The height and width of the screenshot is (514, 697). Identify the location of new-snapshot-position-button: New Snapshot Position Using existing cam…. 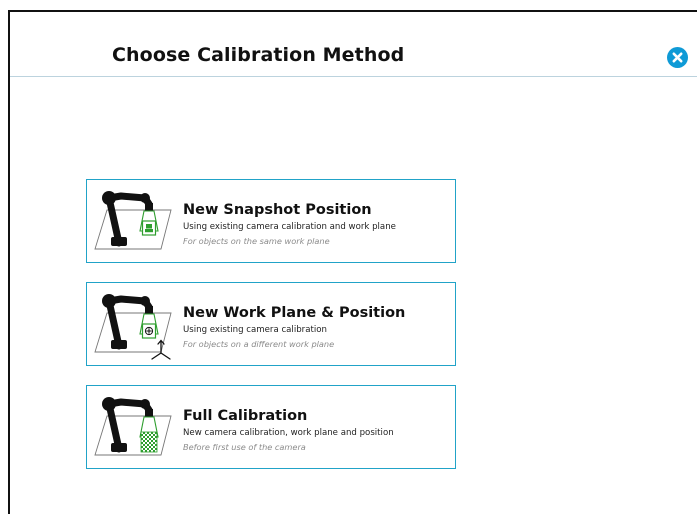
(271, 221).